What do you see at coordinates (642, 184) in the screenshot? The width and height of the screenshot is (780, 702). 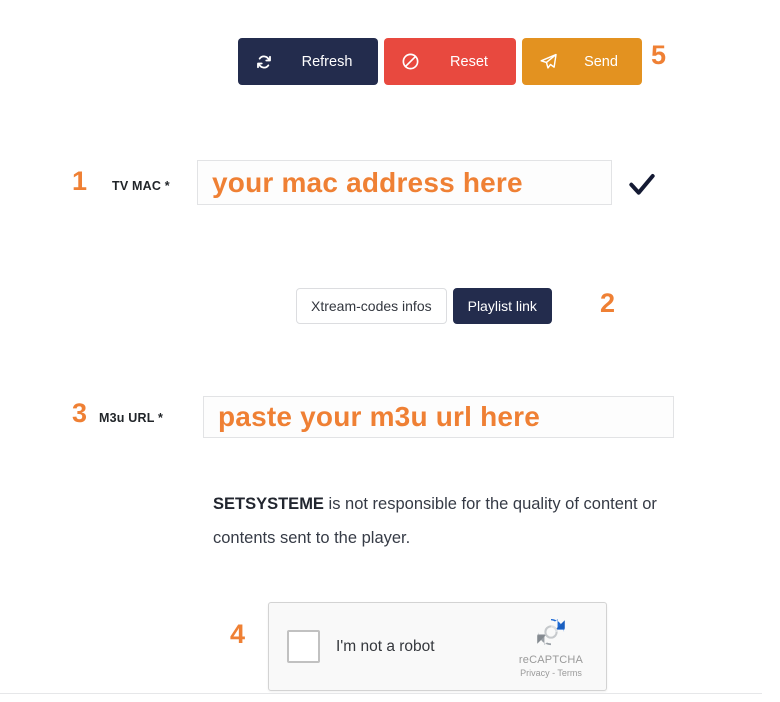 I see `check-icon` at bounding box center [642, 184].